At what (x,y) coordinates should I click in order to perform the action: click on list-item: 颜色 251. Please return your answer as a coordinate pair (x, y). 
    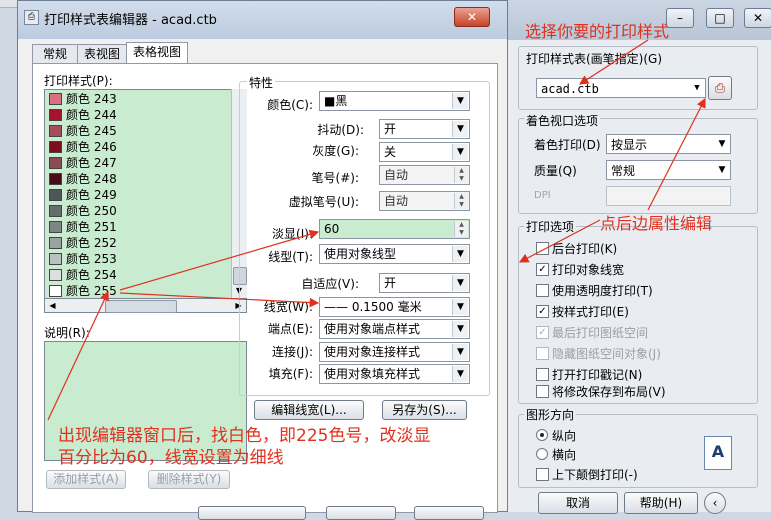
    Looking at the image, I should click on (140, 227).